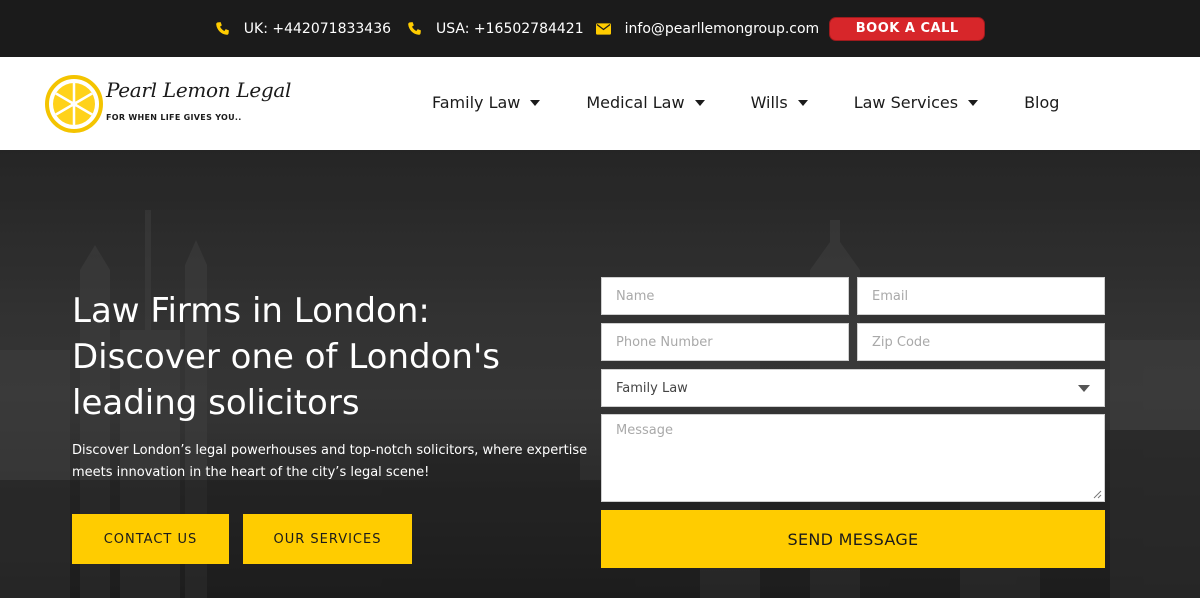 The height and width of the screenshot is (598, 1200). Describe the element at coordinates (652, 388) in the screenshot. I see `service-select-value: Family Law` at that location.